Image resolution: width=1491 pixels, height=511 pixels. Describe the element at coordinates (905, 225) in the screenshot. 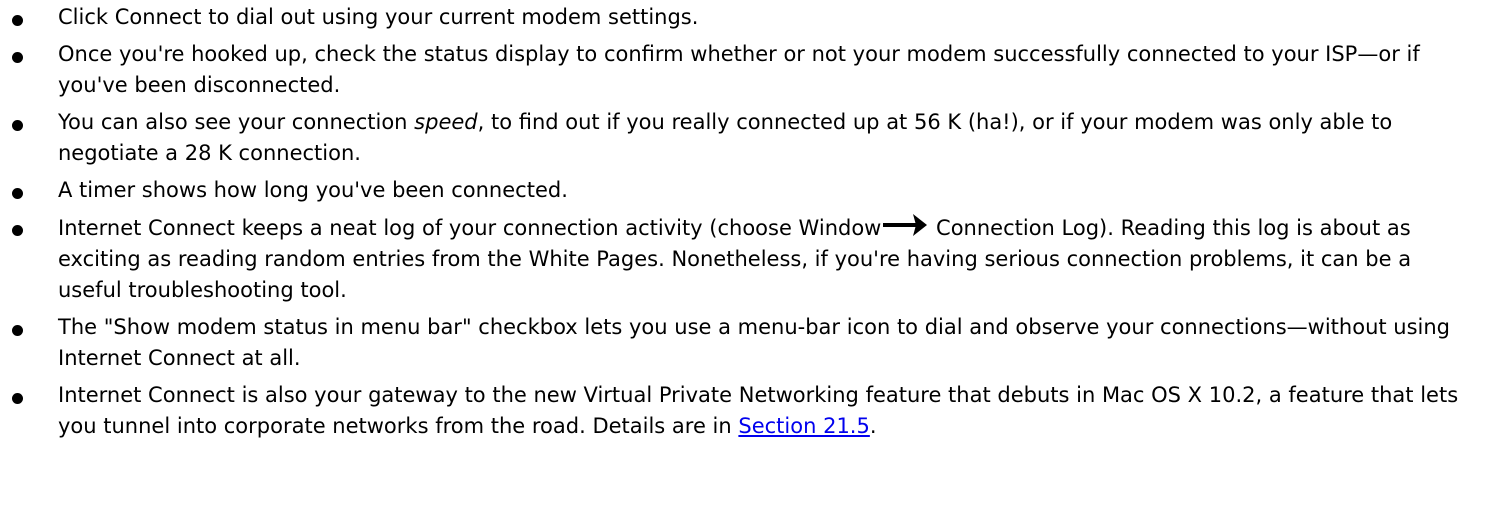

I see `right-arrow-icon` at that location.